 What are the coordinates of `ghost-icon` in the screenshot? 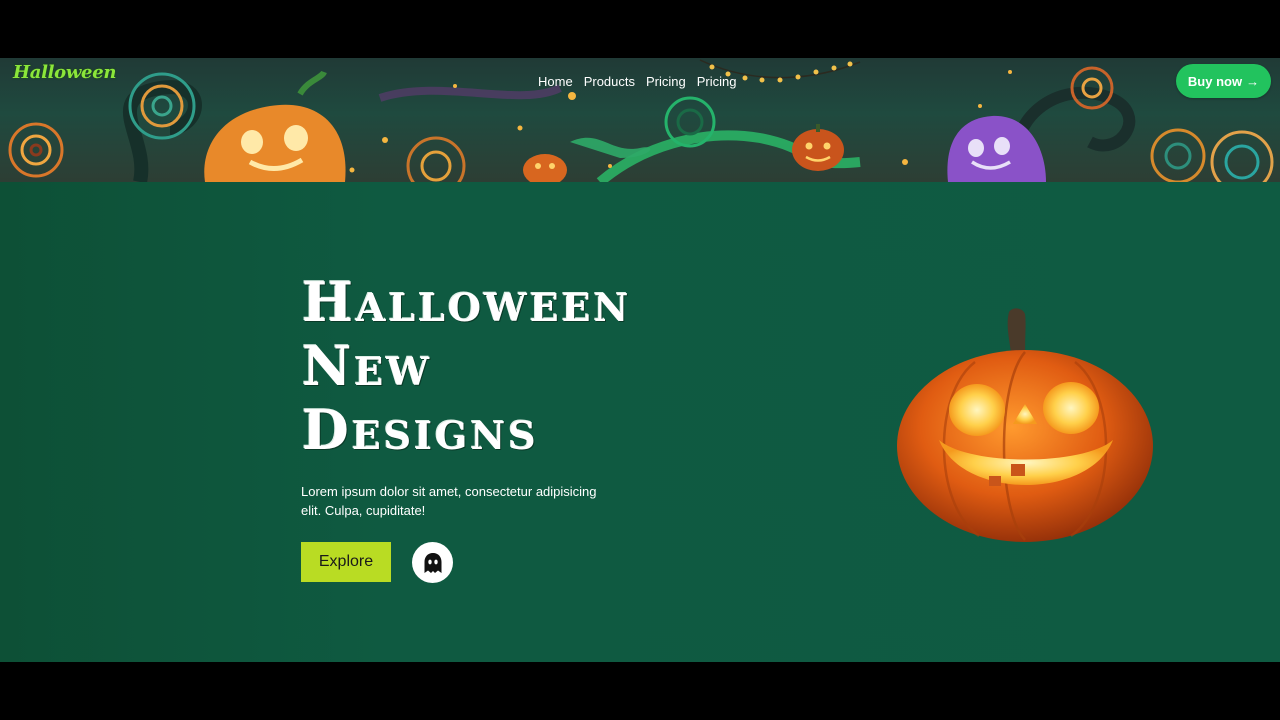 It's located at (432, 562).